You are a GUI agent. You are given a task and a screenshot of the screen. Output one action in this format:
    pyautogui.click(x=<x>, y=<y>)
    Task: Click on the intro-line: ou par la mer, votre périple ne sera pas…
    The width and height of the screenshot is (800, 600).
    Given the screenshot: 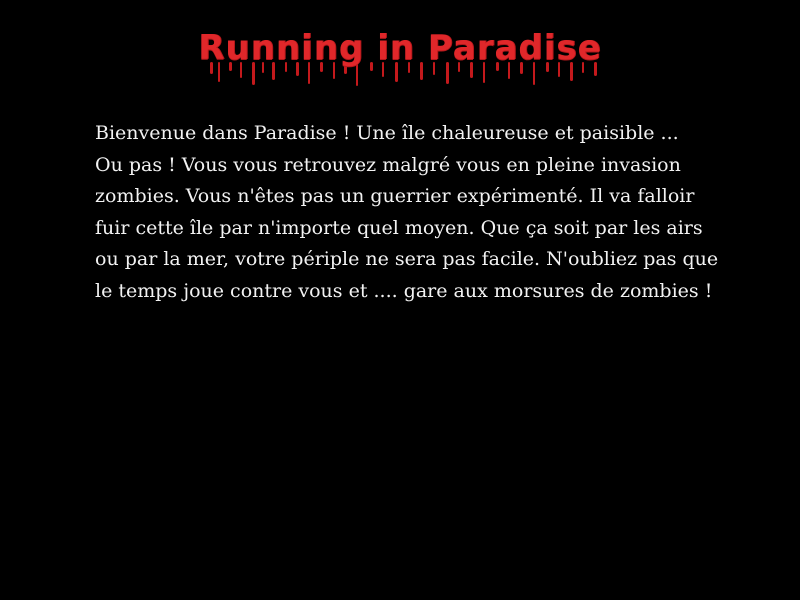 What is the action you would take?
    pyautogui.click(x=407, y=259)
    